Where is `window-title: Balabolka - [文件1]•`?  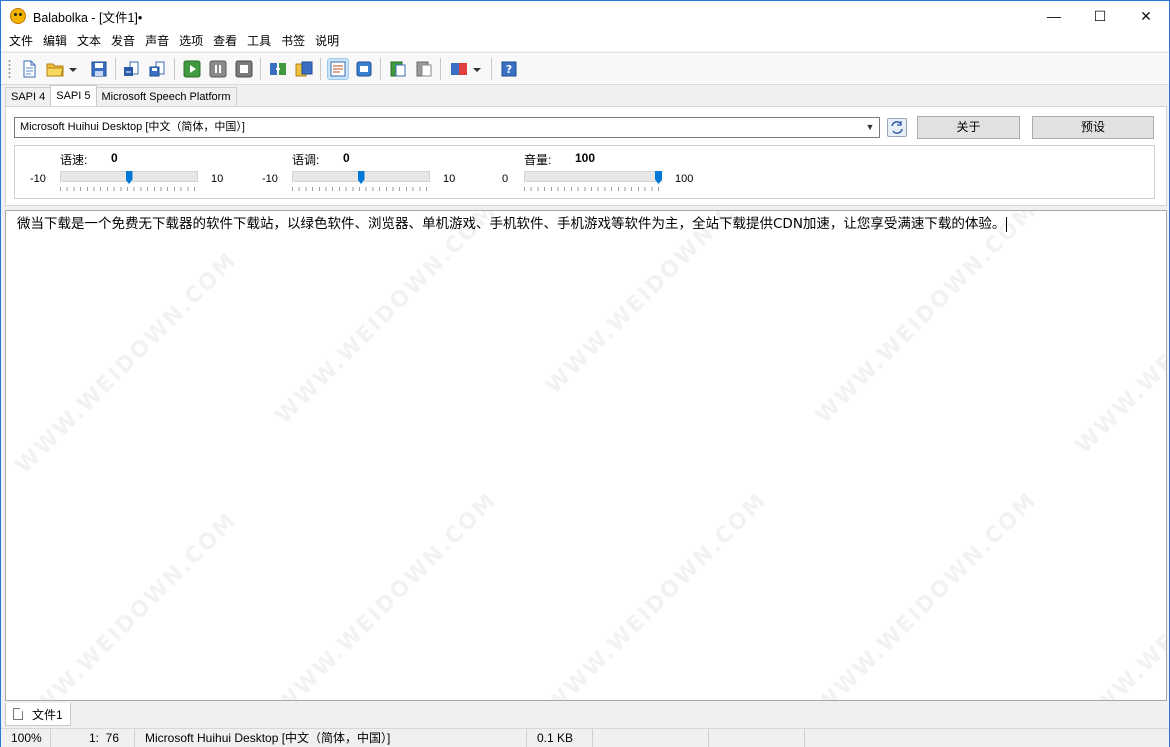 window-title: Balabolka - [文件1]• is located at coordinates (88, 17).